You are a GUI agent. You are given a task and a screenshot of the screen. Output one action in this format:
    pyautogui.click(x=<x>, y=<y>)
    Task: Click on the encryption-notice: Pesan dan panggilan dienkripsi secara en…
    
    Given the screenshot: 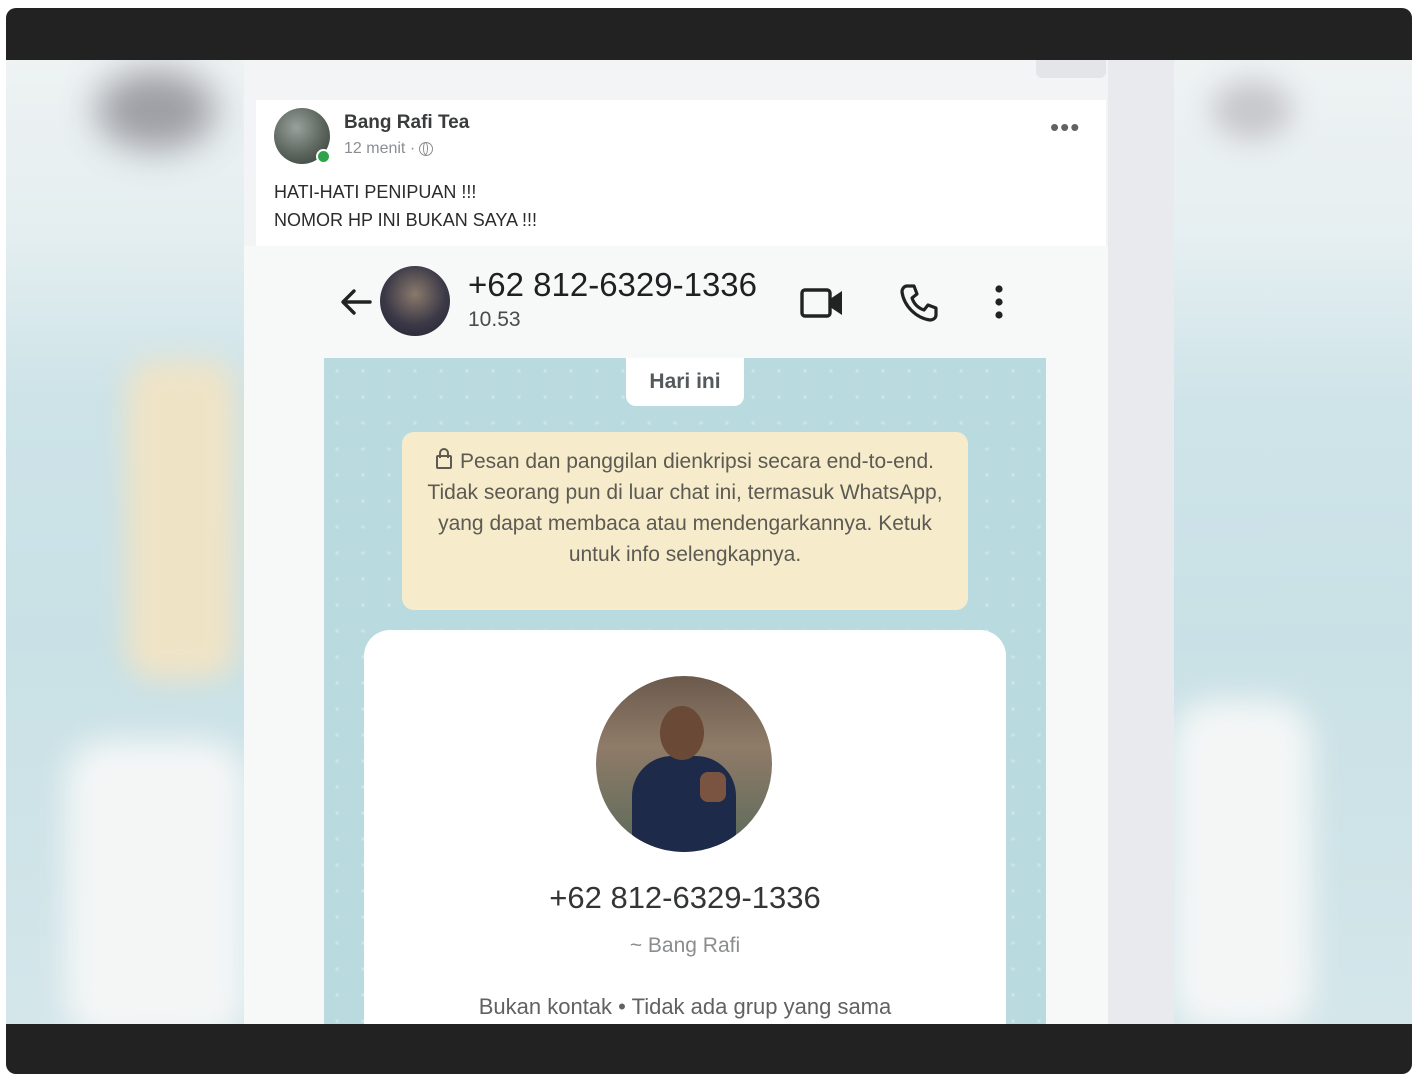 What is the action you would take?
    pyautogui.click(x=685, y=521)
    